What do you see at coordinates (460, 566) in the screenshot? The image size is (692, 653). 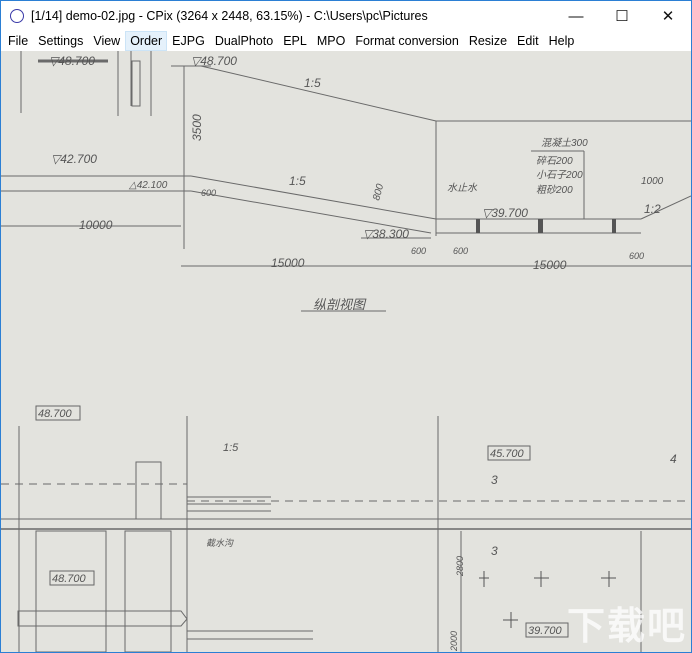 I see `dim-label: 2800` at bounding box center [460, 566].